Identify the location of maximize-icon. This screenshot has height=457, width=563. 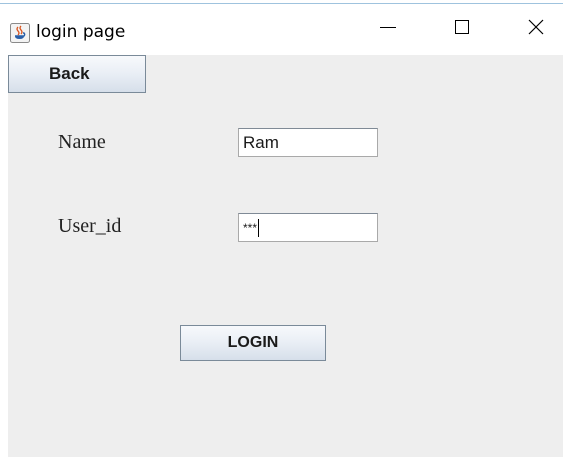
(462, 29).